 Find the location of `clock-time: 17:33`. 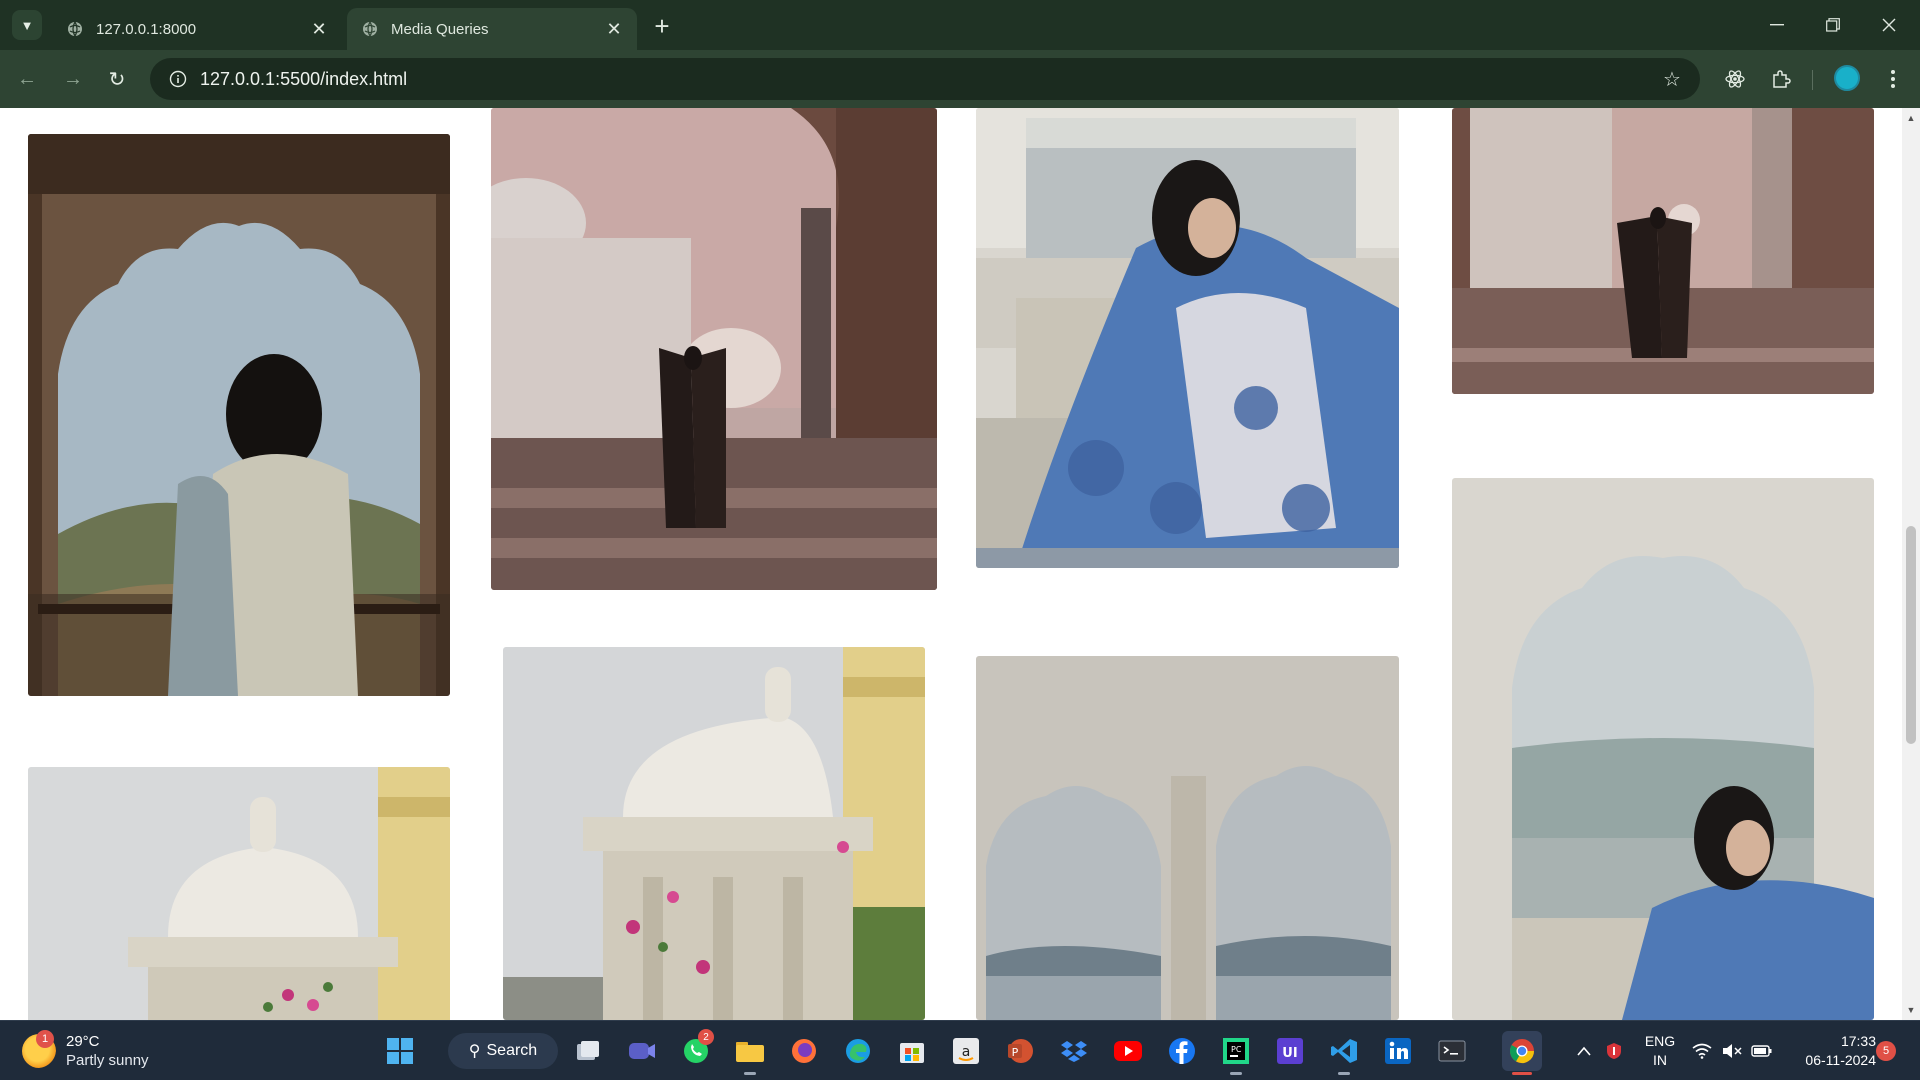

clock-time: 17:33 is located at coordinates (1858, 1041).